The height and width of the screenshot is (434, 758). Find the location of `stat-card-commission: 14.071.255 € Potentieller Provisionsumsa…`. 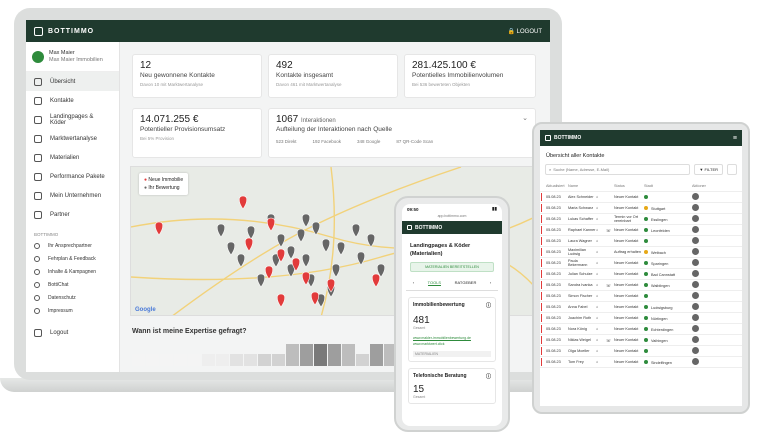

stat-card-commission: 14.071.255 € Potentieller Provisionsumsa… is located at coordinates (197, 133).